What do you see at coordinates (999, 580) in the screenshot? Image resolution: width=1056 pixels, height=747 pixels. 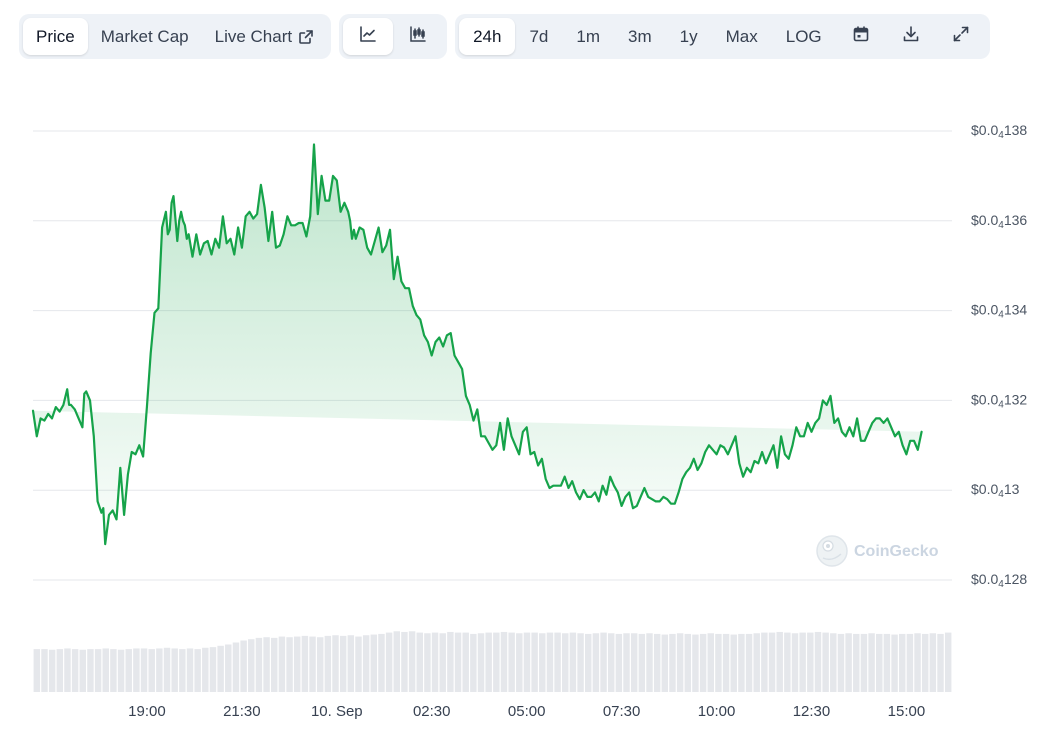 I see `y-tick-label: $0.04128` at bounding box center [999, 580].